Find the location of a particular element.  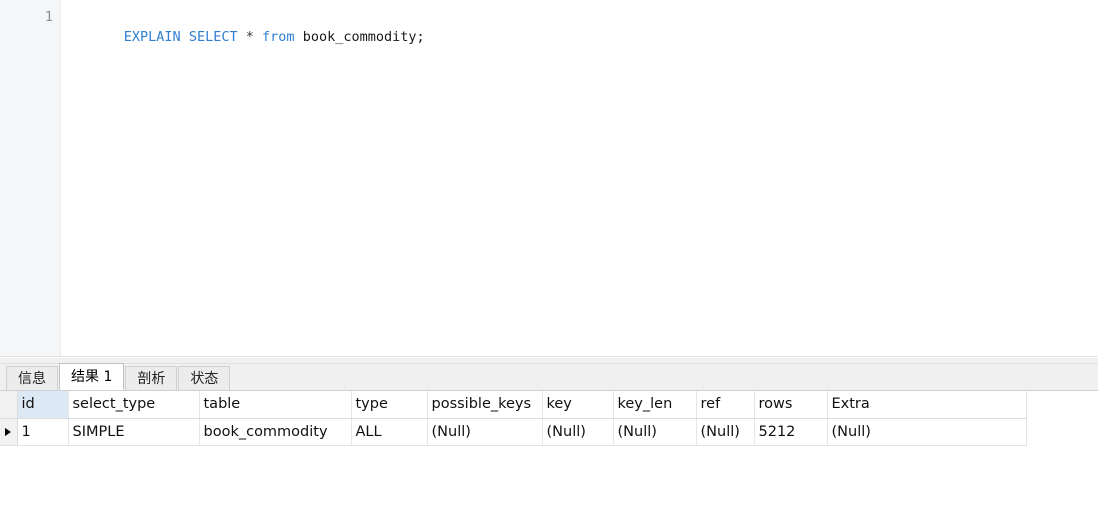

tab-profile: 剖析 is located at coordinates (151, 378).